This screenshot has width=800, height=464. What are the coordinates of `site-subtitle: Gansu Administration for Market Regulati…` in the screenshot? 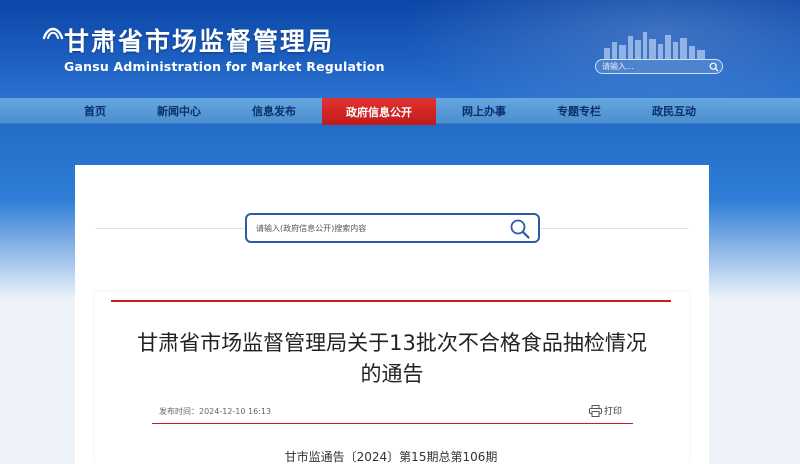 It's located at (224, 66).